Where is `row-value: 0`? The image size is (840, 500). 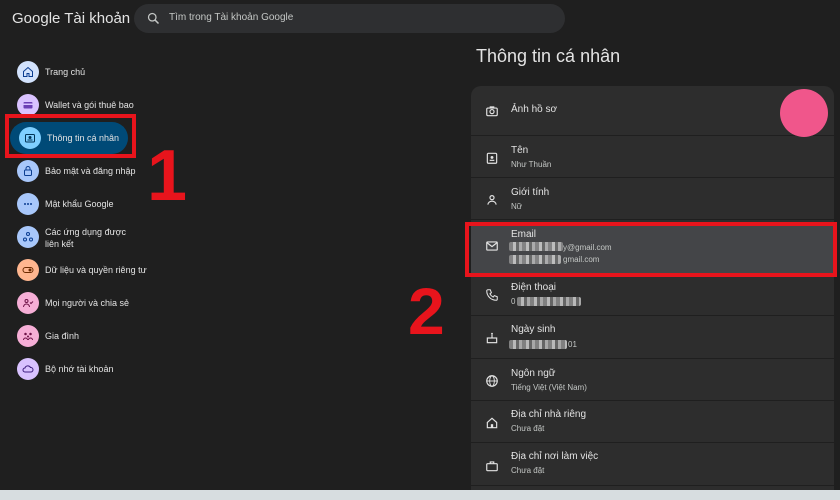 row-value: 0 is located at coordinates (513, 301).